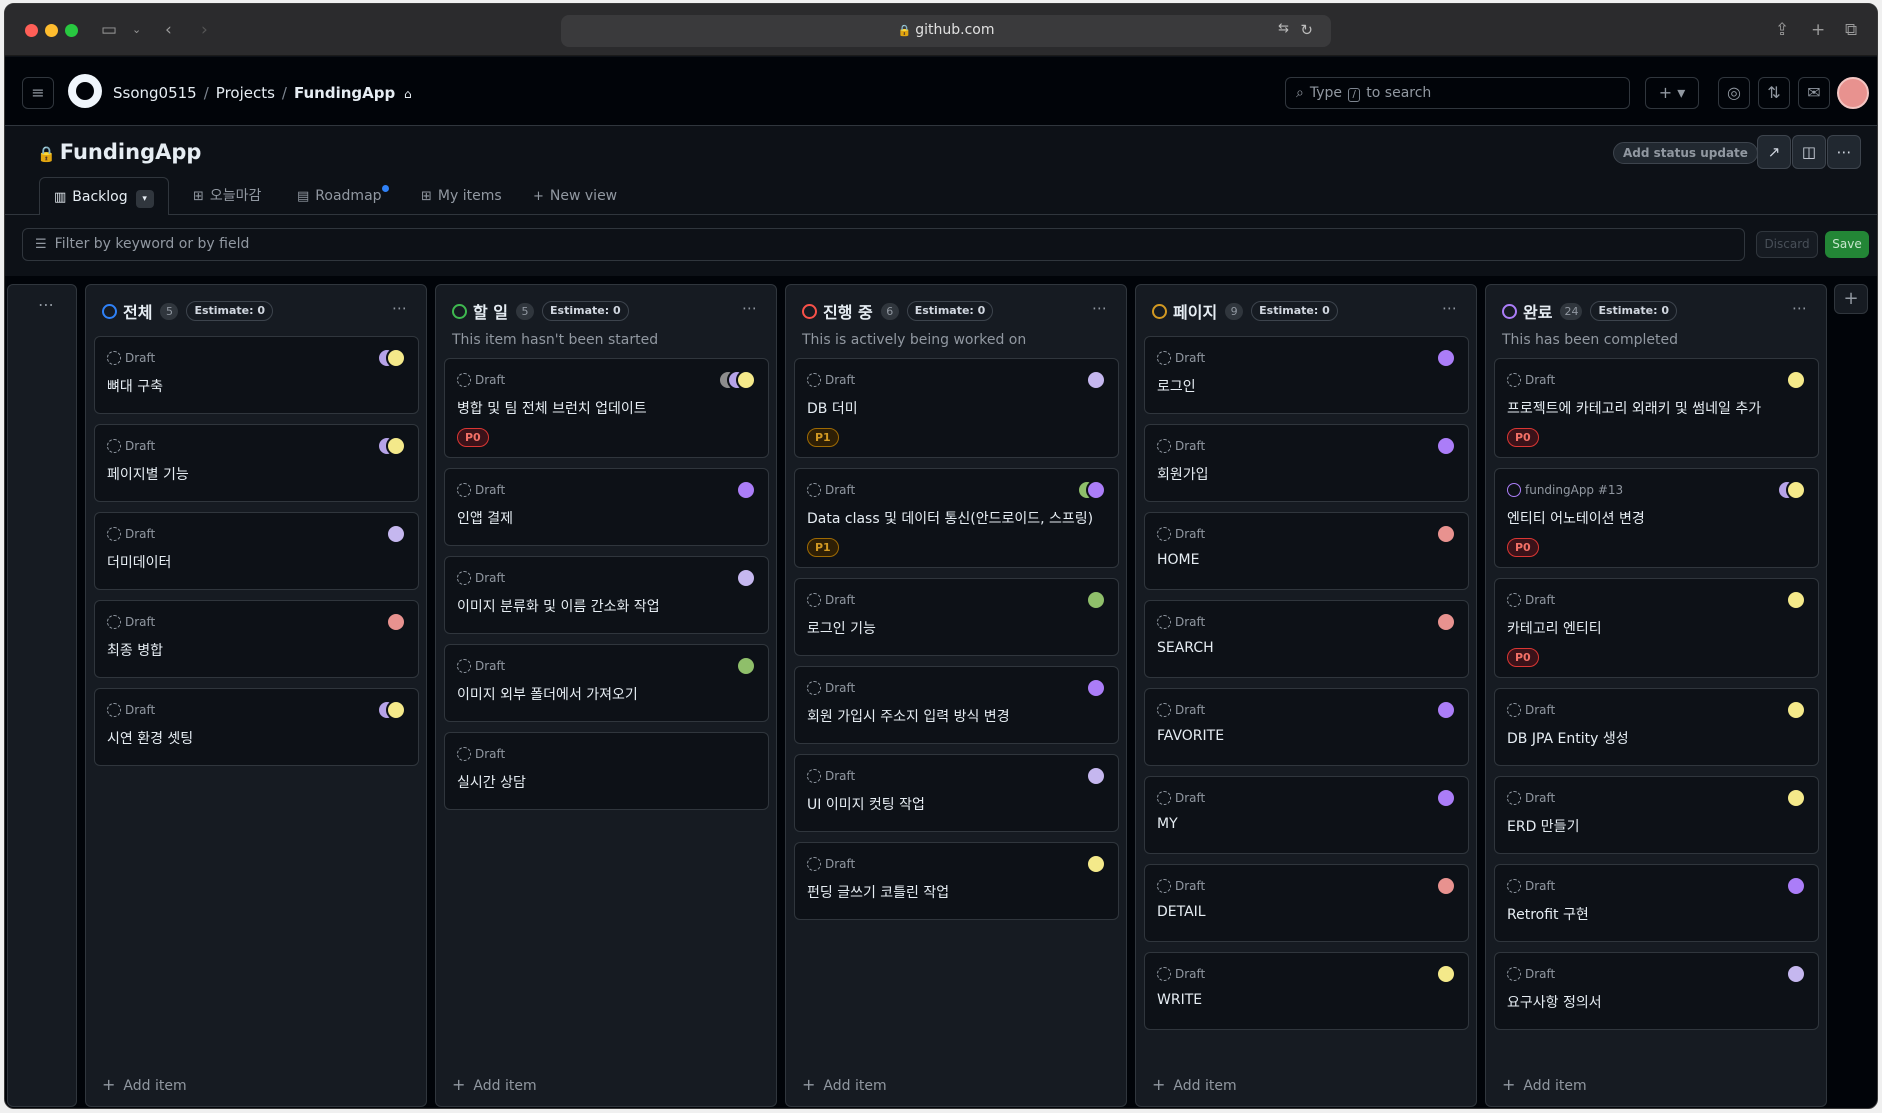 This screenshot has height=1113, width=1882. Describe the element at coordinates (1306, 639) in the screenshot. I see `list-item: Draft SEARCH` at that location.